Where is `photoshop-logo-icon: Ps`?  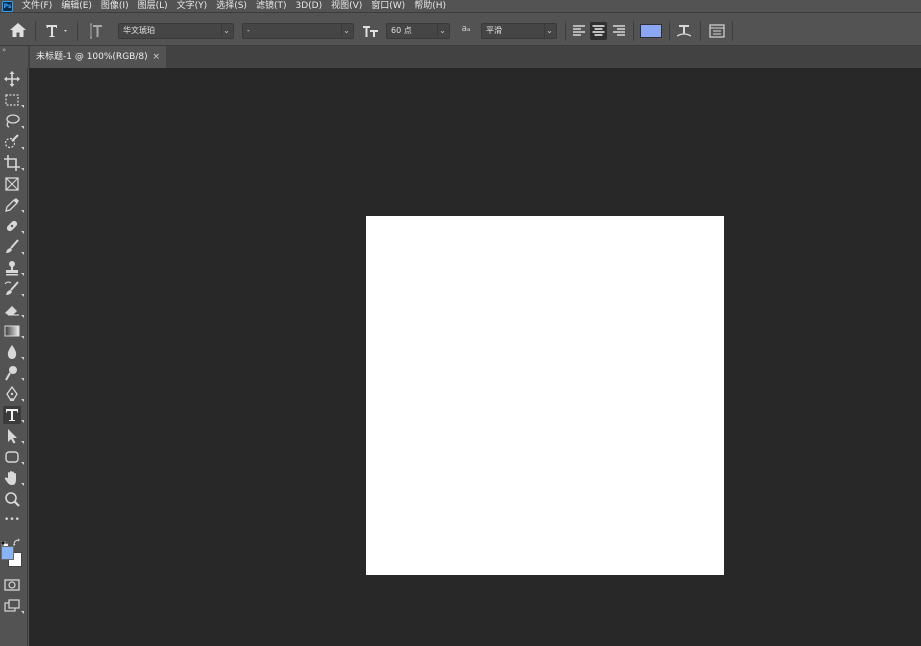 photoshop-logo-icon: Ps is located at coordinates (7, 6).